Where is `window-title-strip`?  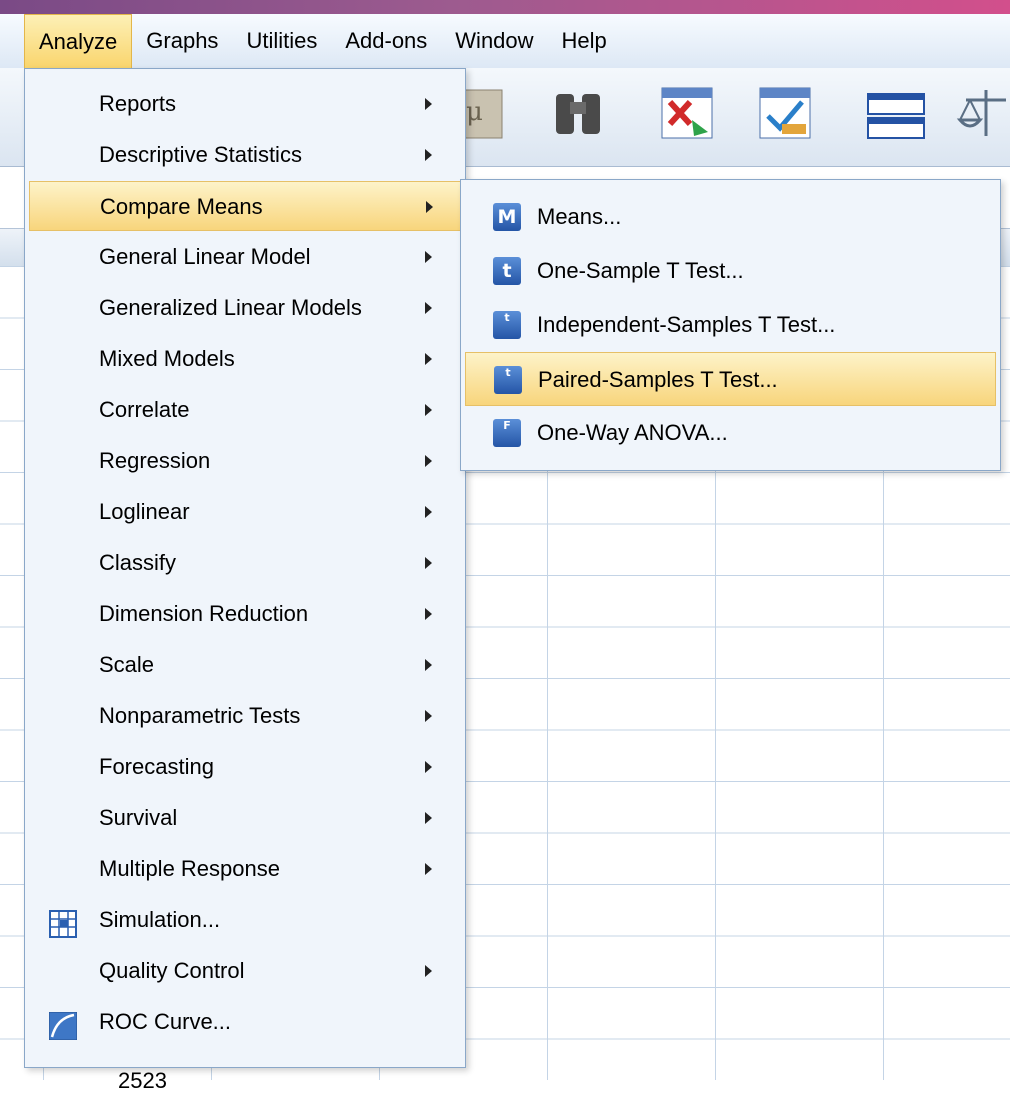
window-title-strip is located at coordinates (505, 7).